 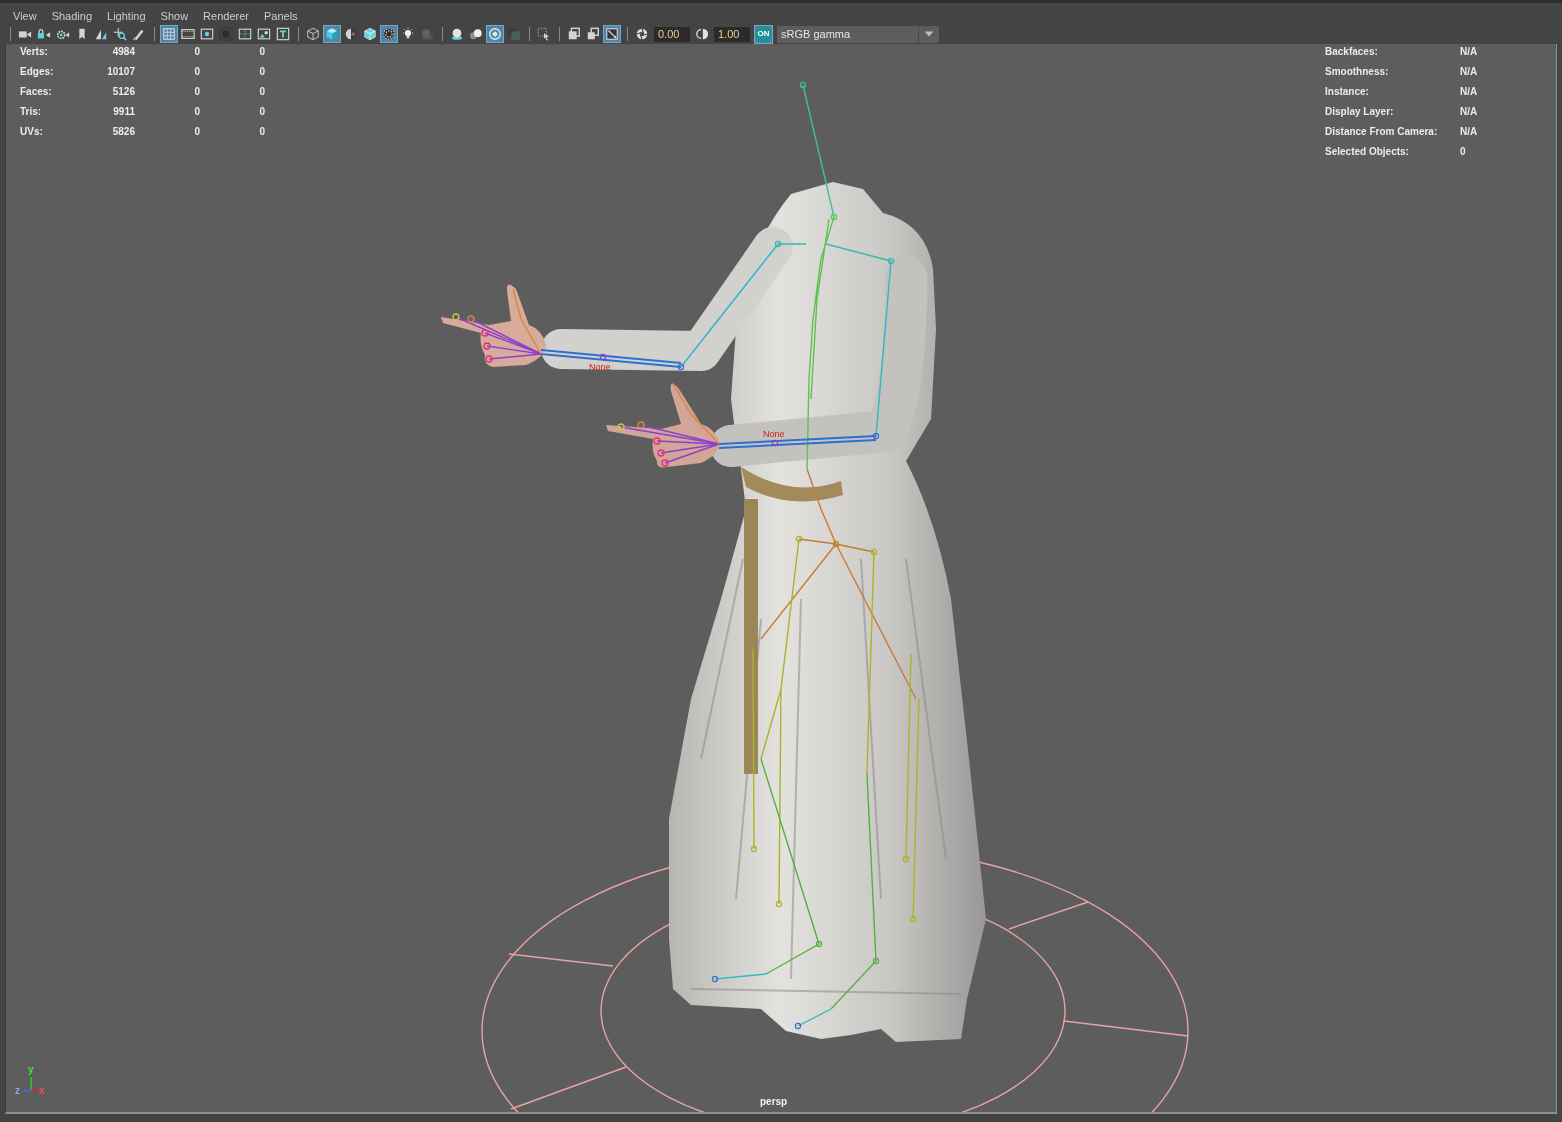 I want to click on dotted-sphere-icon, so click(x=389, y=34).